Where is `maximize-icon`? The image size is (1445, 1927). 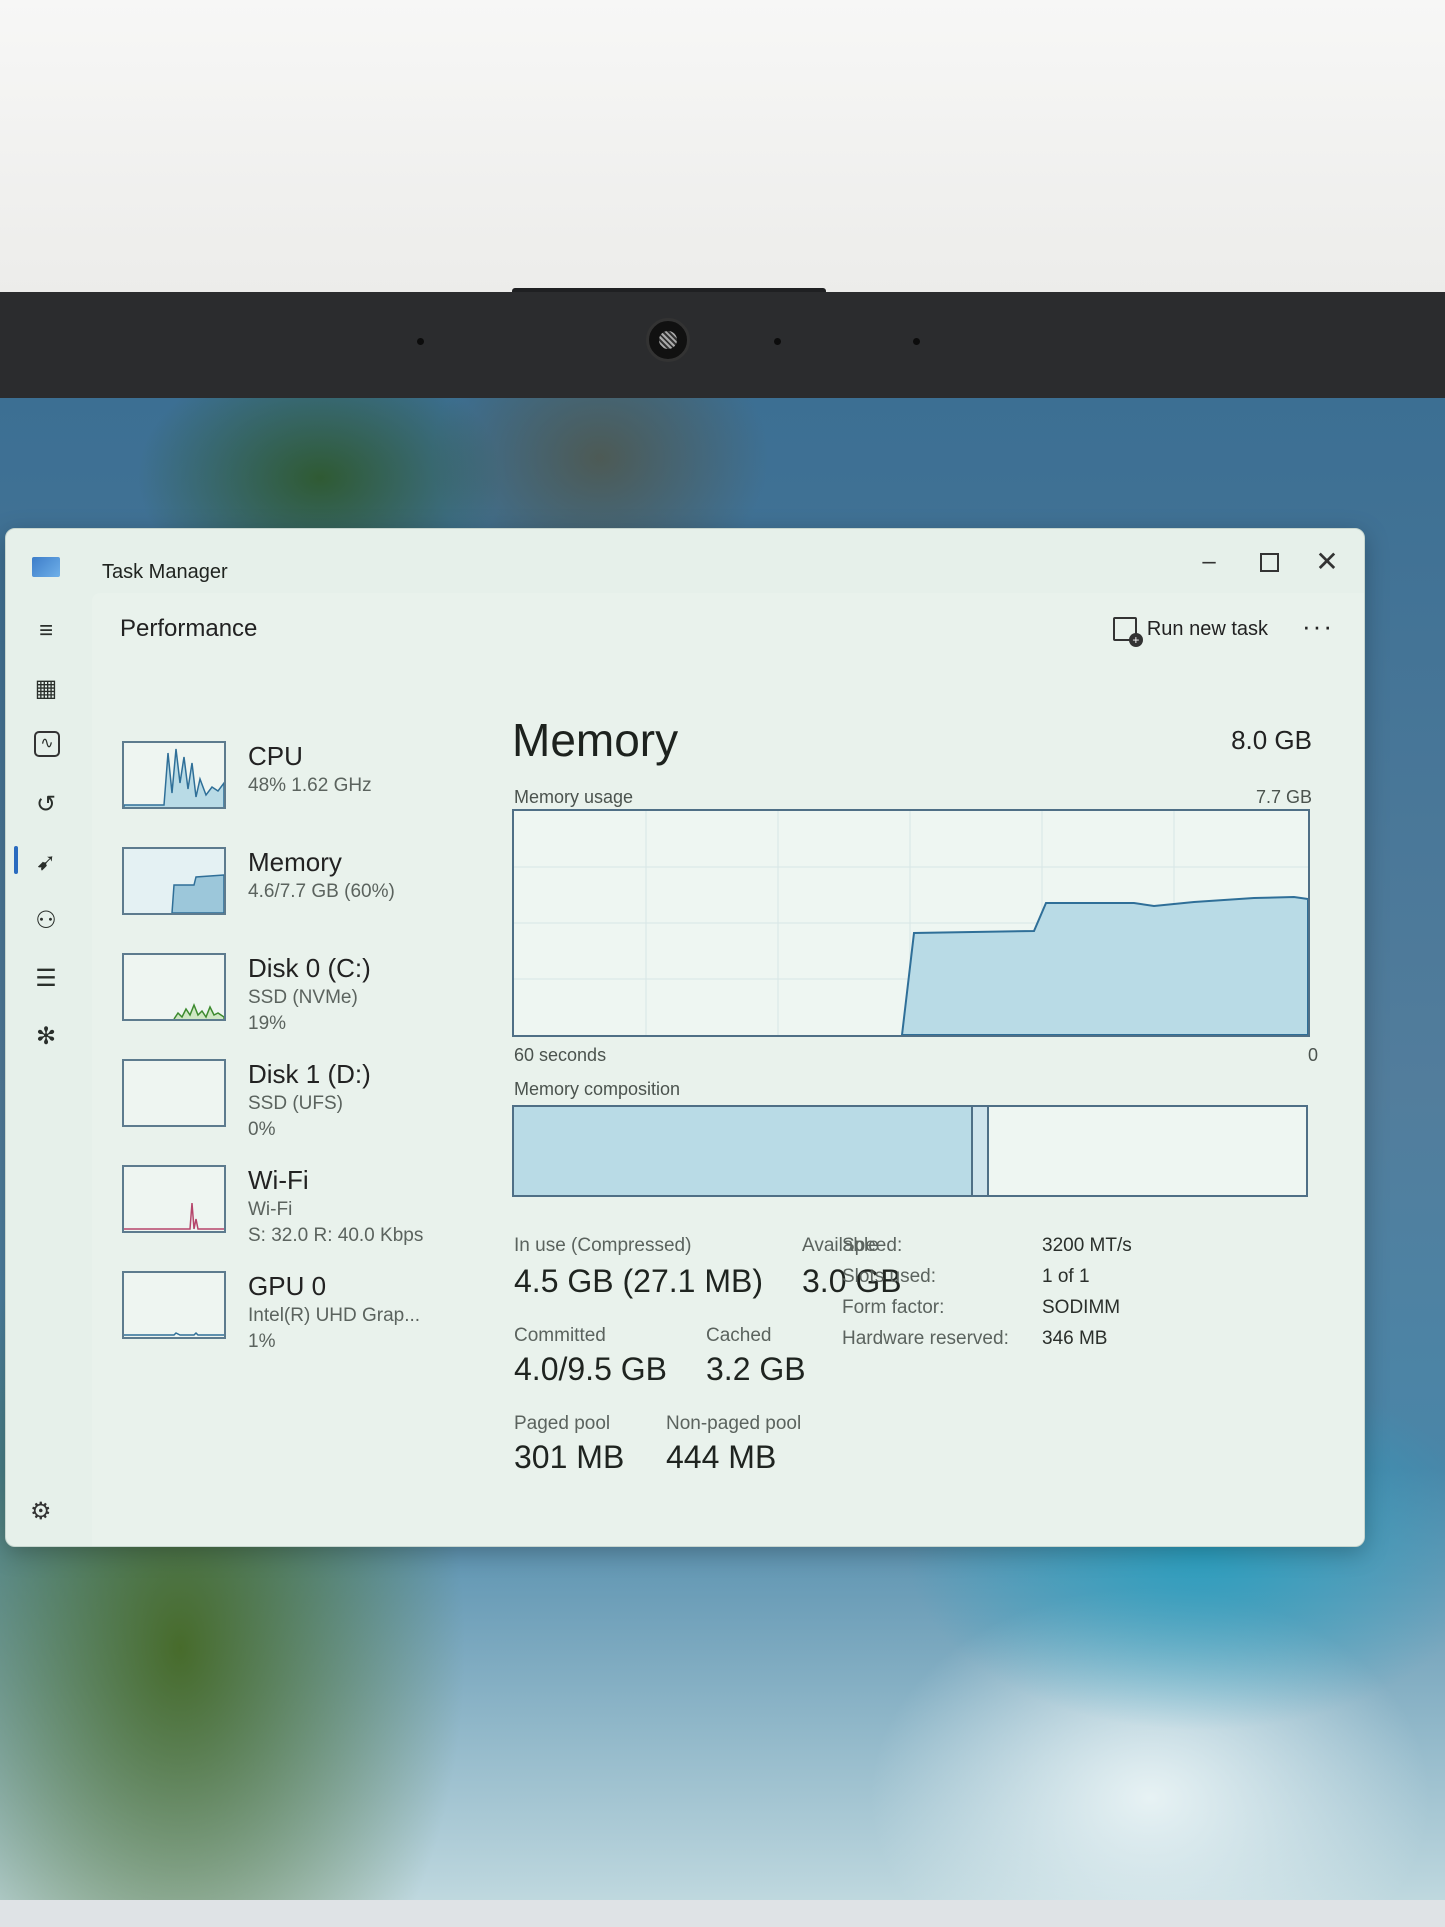
maximize-icon is located at coordinates (1269, 563).